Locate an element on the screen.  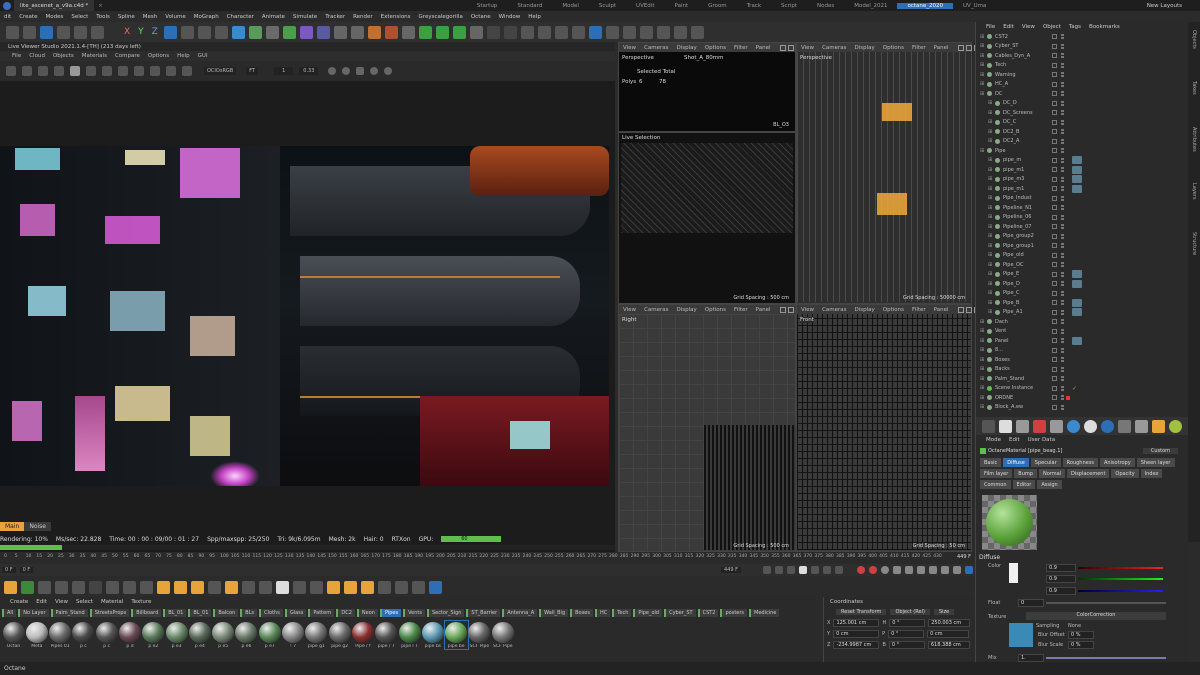
material-layer-chip: Wall_Big is located at coordinates (554, 612).